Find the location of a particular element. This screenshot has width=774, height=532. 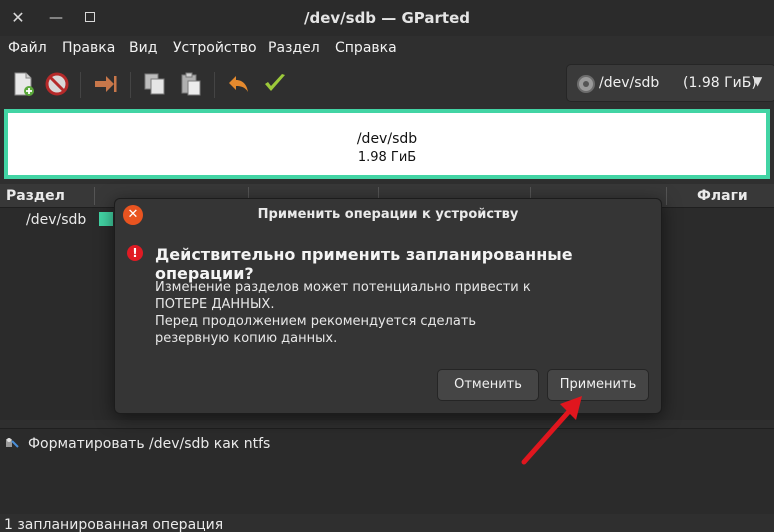

filesystem-color-swatch is located at coordinates (106, 219).